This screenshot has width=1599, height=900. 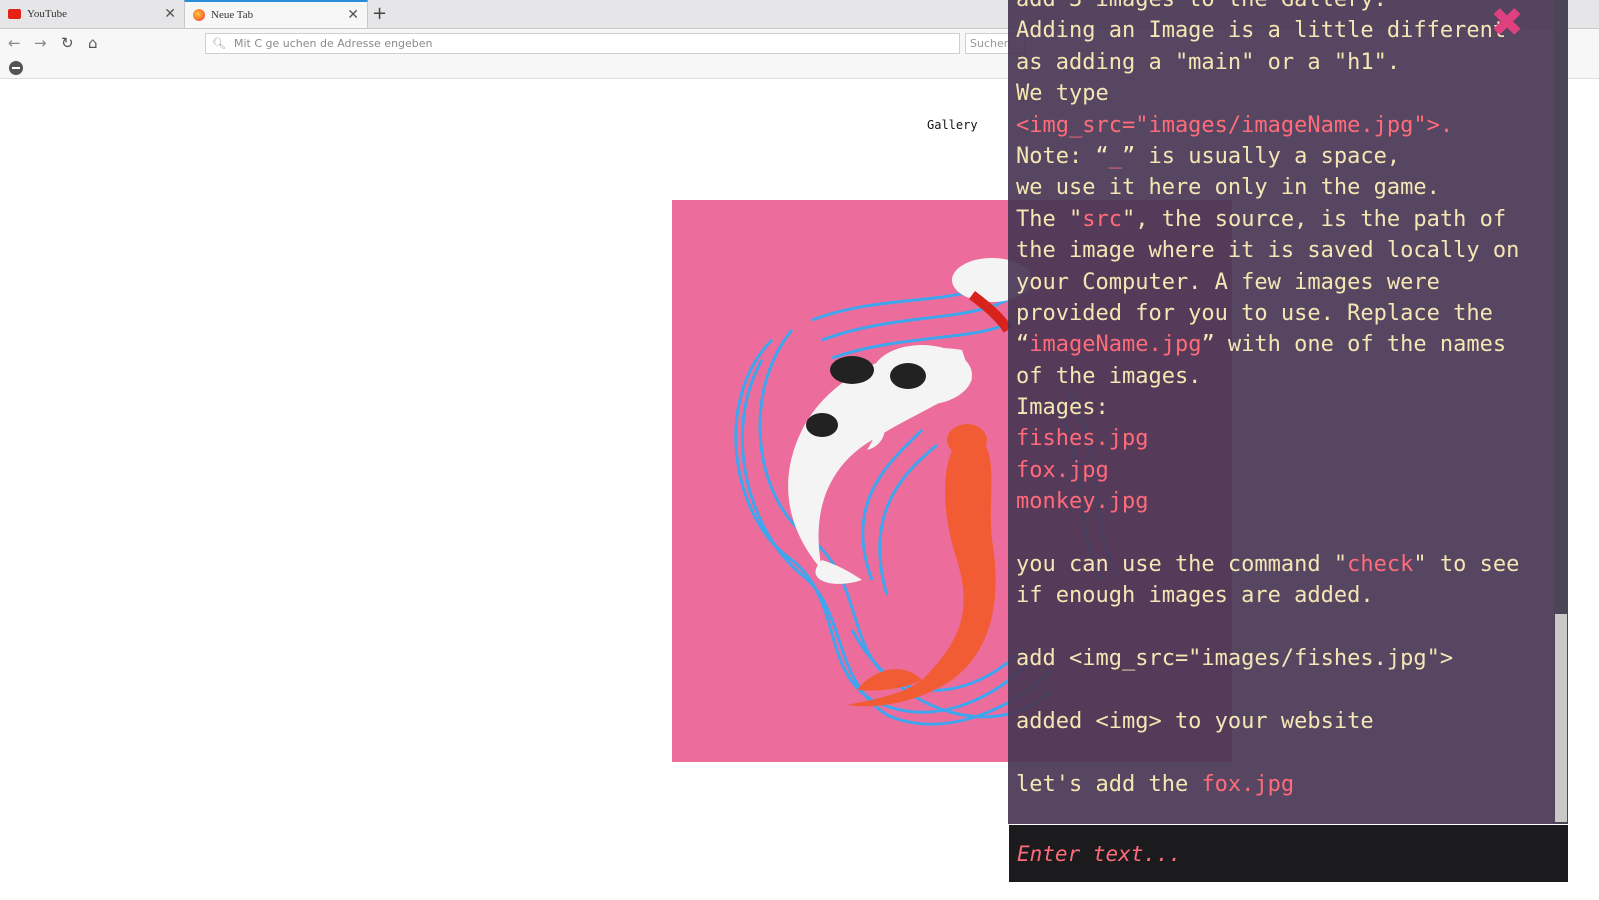 I want to click on search-icon: 🔍︎, so click(x=219, y=43).